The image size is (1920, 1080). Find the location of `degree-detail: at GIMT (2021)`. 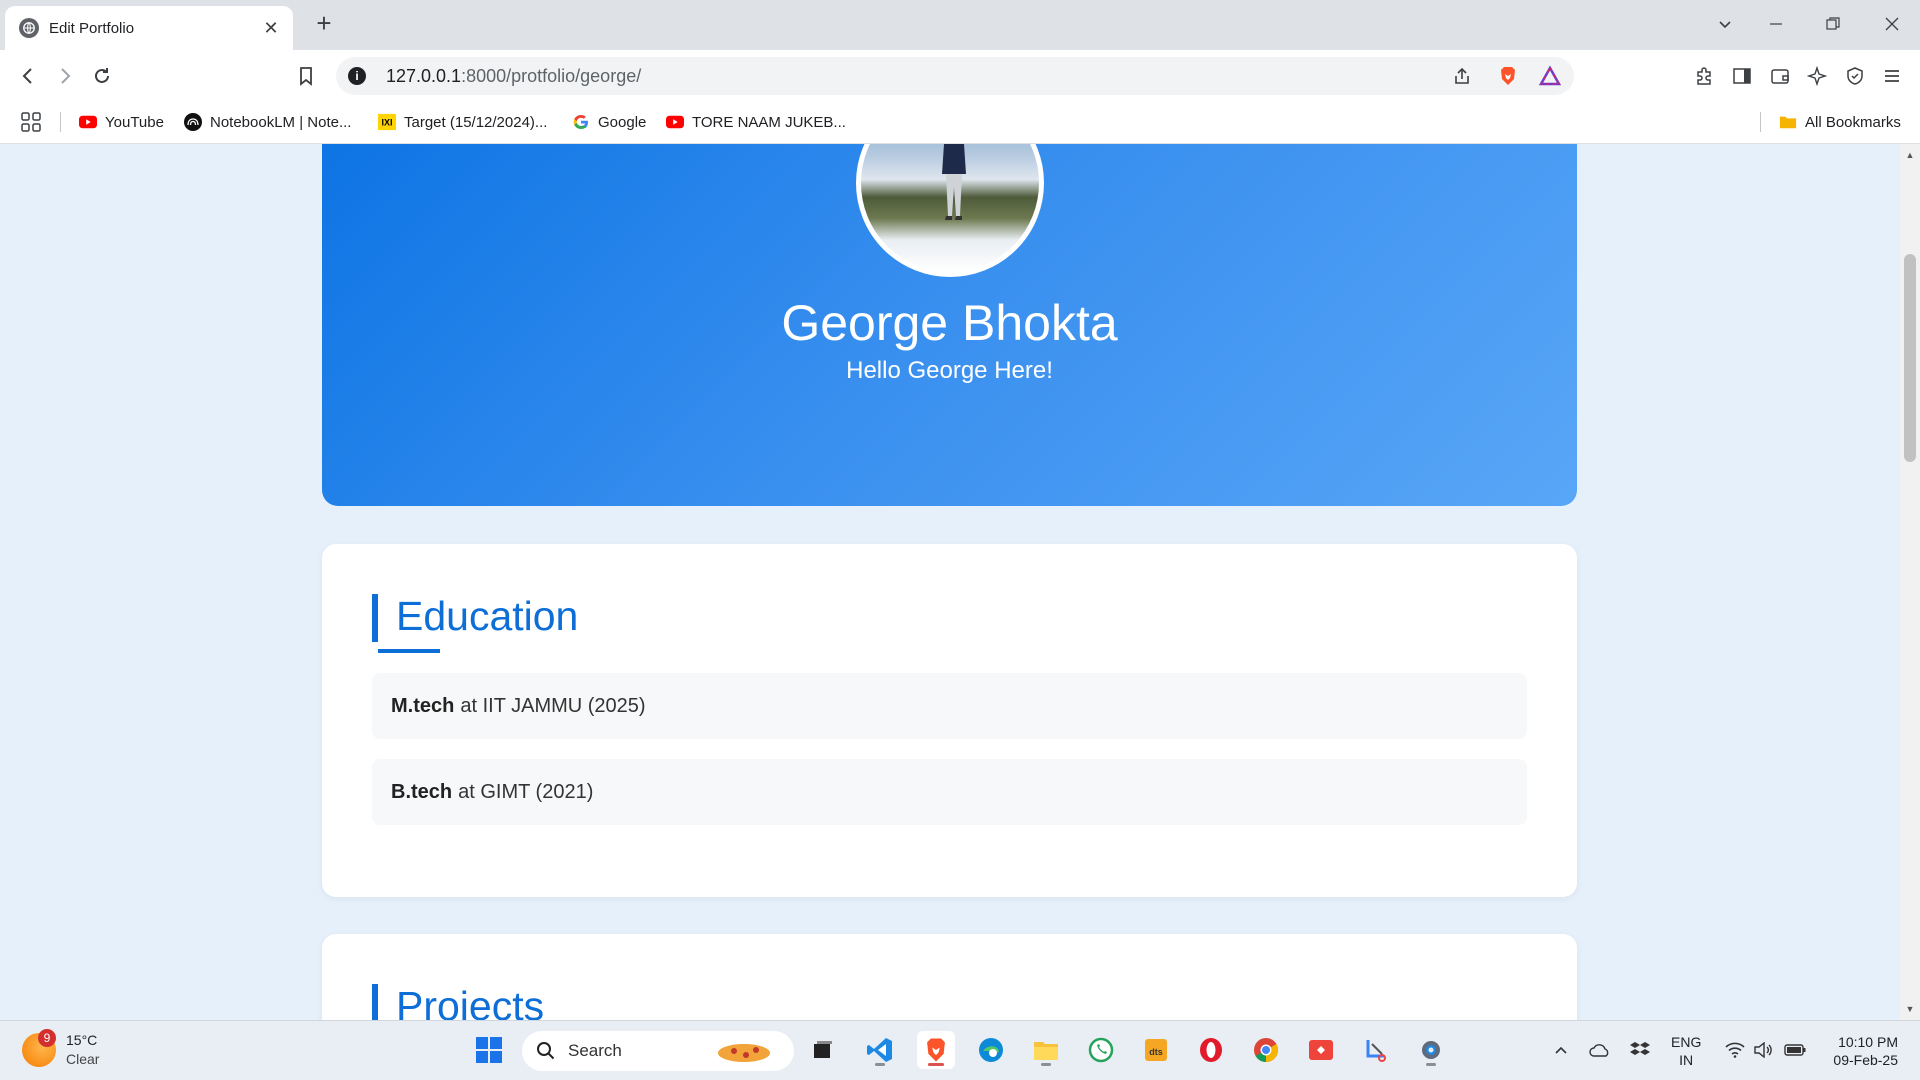

degree-detail: at GIMT (2021) is located at coordinates (526, 791).